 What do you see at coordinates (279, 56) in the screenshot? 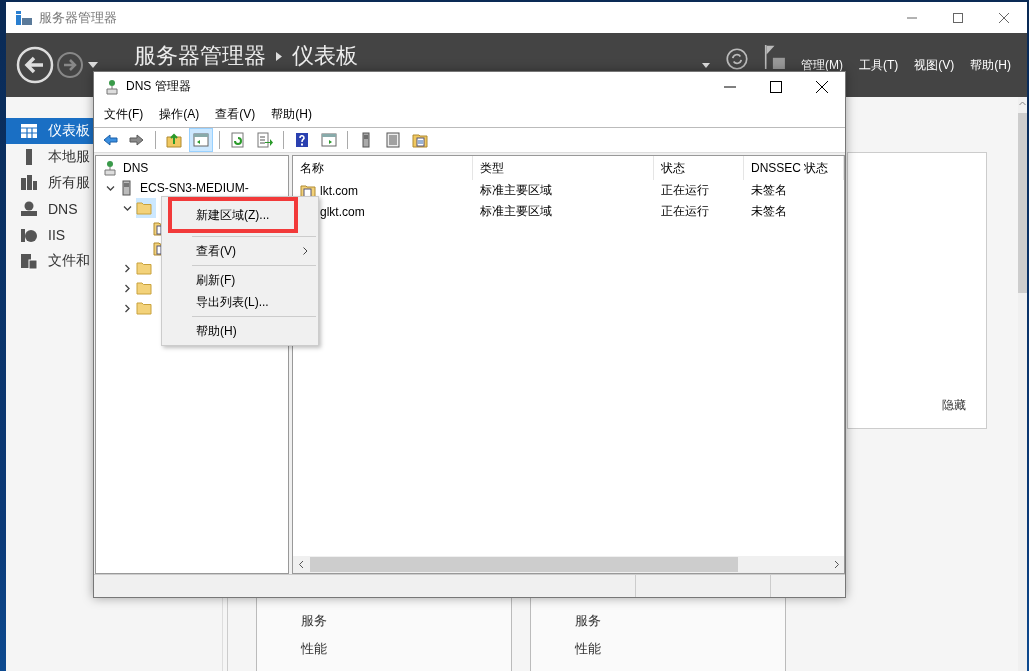
I see `breadcrumb-separator-icon` at bounding box center [279, 56].